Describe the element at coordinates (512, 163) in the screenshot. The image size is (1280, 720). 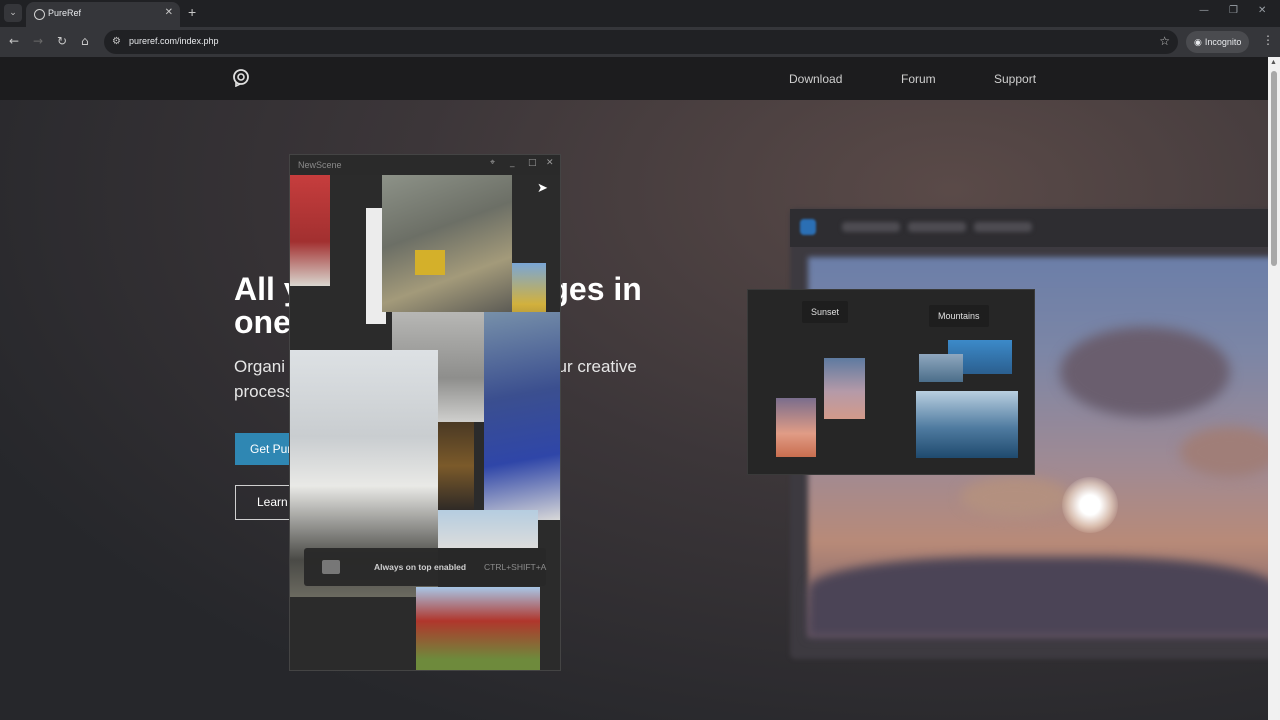
I see `minimize-icon: _` at that location.